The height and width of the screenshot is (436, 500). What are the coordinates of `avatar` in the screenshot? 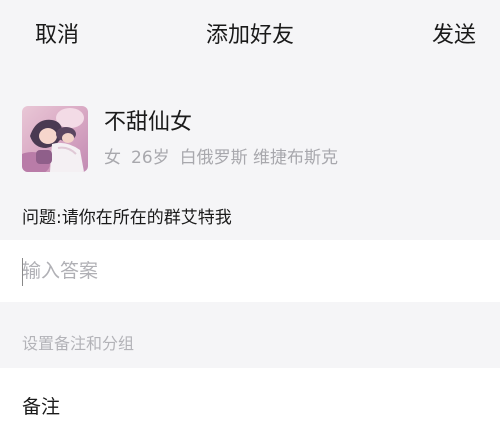 It's located at (55, 139).